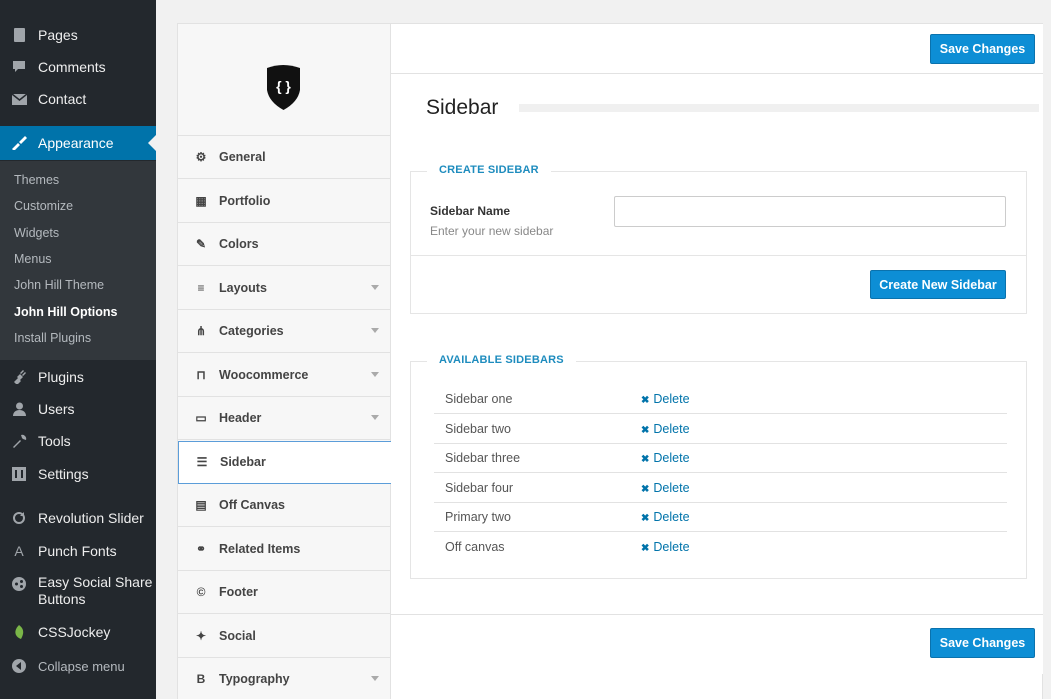  Describe the element at coordinates (462, 107) in the screenshot. I see `section-title: Sidebar` at that location.